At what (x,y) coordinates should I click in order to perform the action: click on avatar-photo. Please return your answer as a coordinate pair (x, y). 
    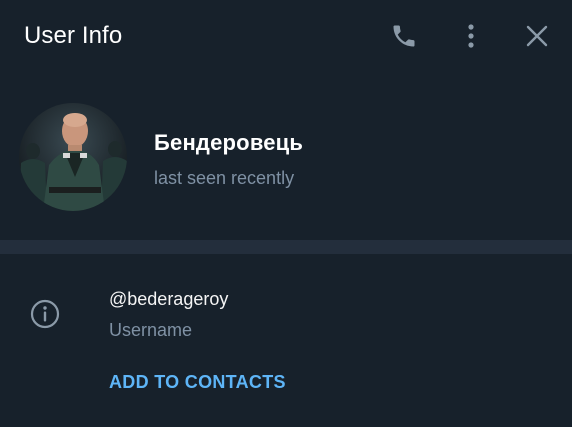
    Looking at the image, I should click on (73, 157).